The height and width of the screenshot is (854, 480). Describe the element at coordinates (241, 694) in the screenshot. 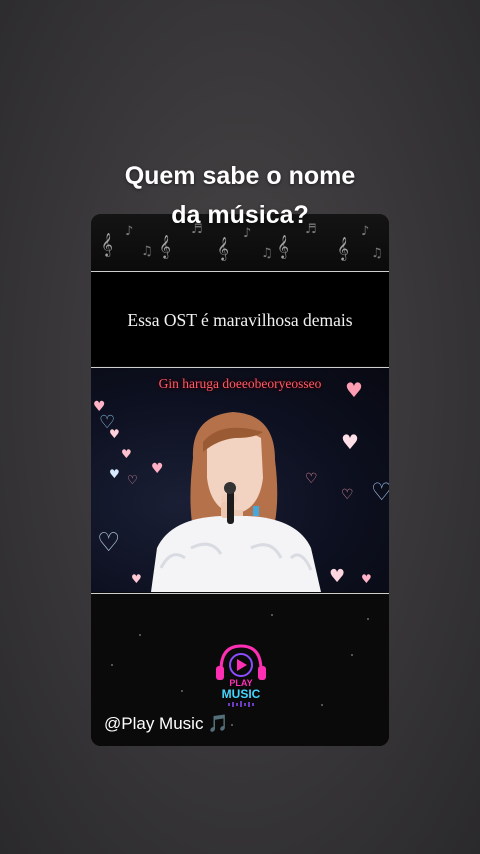

I see `logo-music-text: MUSIC` at that location.